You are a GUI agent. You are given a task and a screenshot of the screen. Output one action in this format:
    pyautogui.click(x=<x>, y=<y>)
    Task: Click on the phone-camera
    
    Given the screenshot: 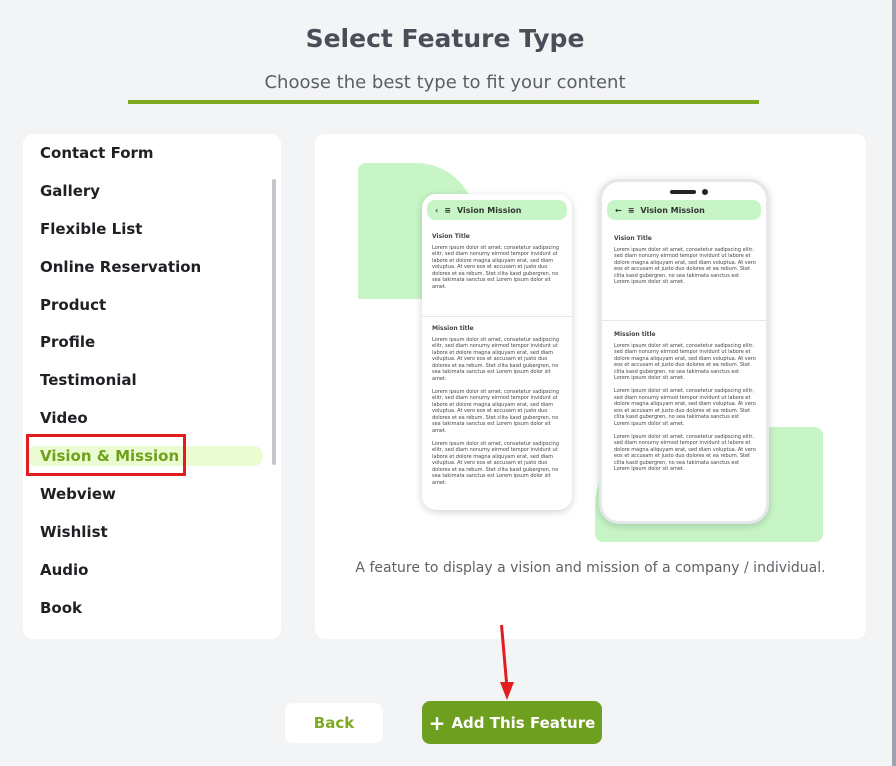 What is the action you would take?
    pyautogui.click(x=705, y=192)
    